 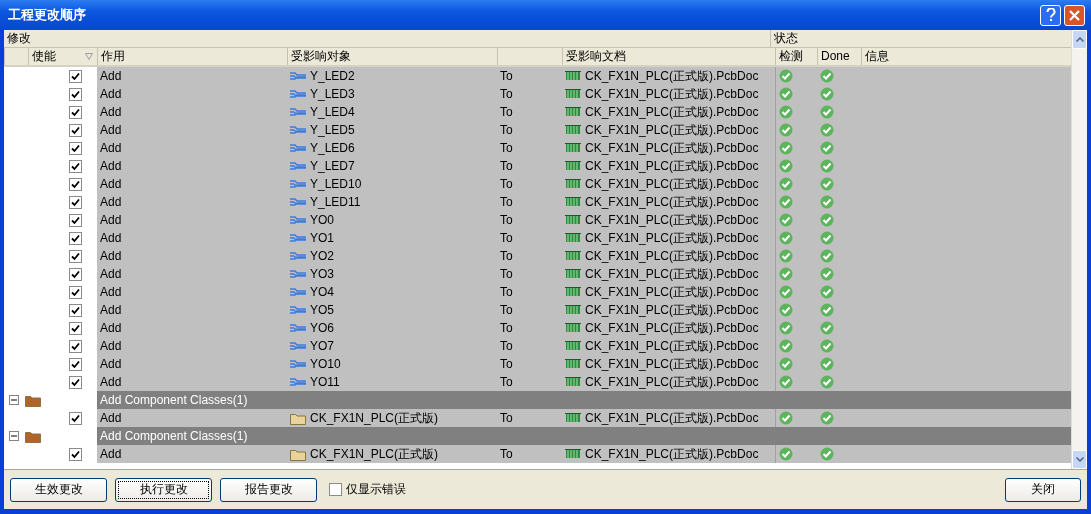 What do you see at coordinates (325, 364) in the screenshot?
I see `object-cell-text: YO10` at bounding box center [325, 364].